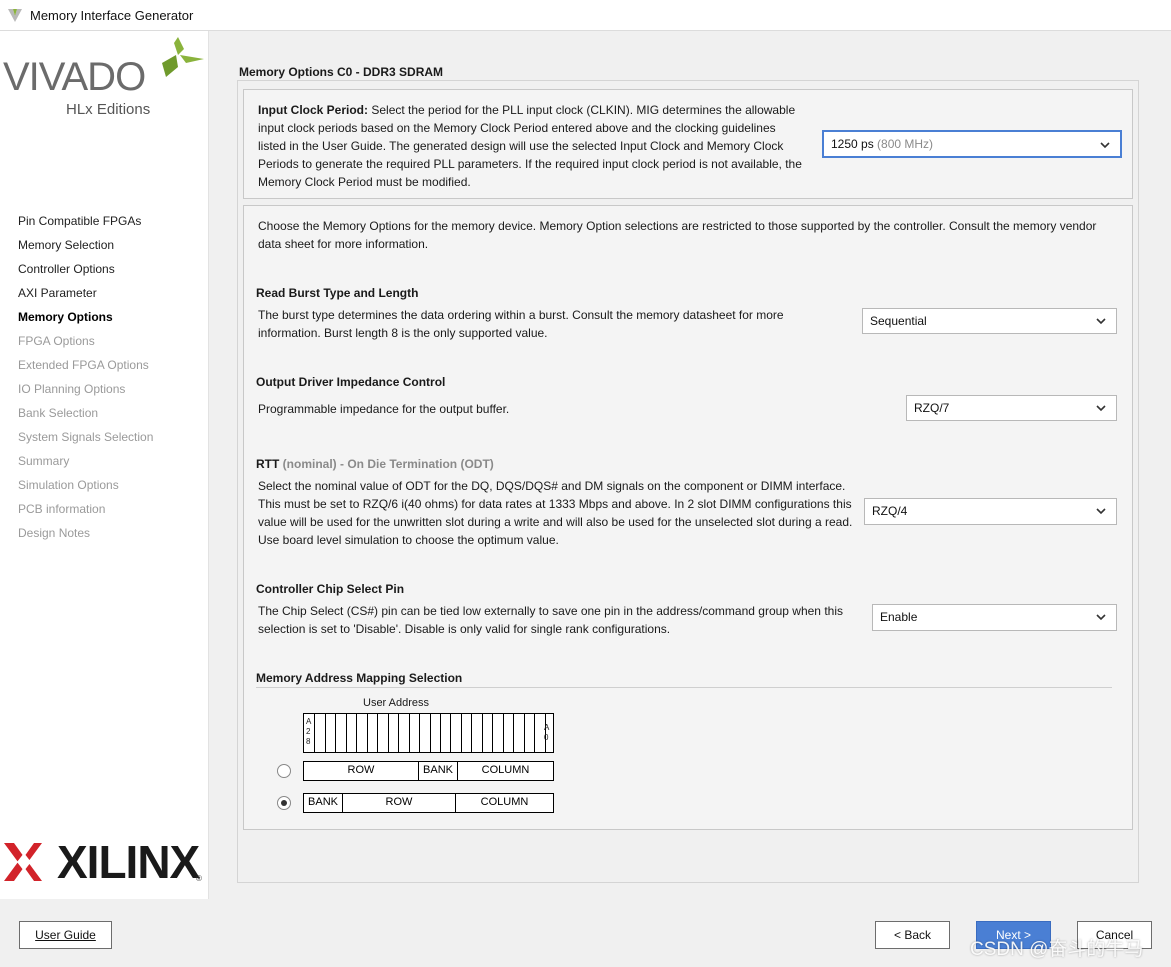  Describe the element at coordinates (66, 245) in the screenshot. I see `nav-item-memory-selection: Memory Selection` at that location.